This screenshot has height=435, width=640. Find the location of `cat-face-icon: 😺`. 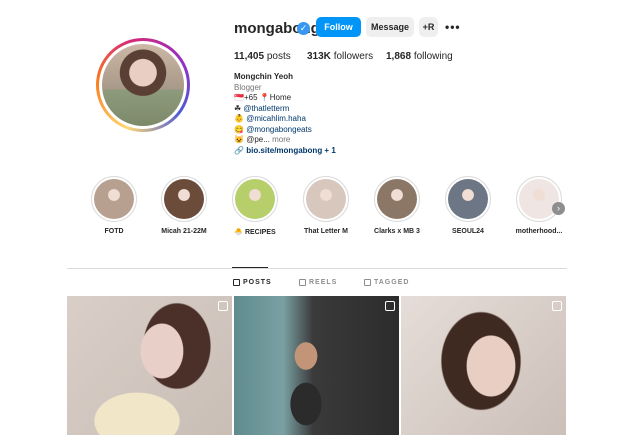

cat-face-icon: 😺 is located at coordinates (239, 139).